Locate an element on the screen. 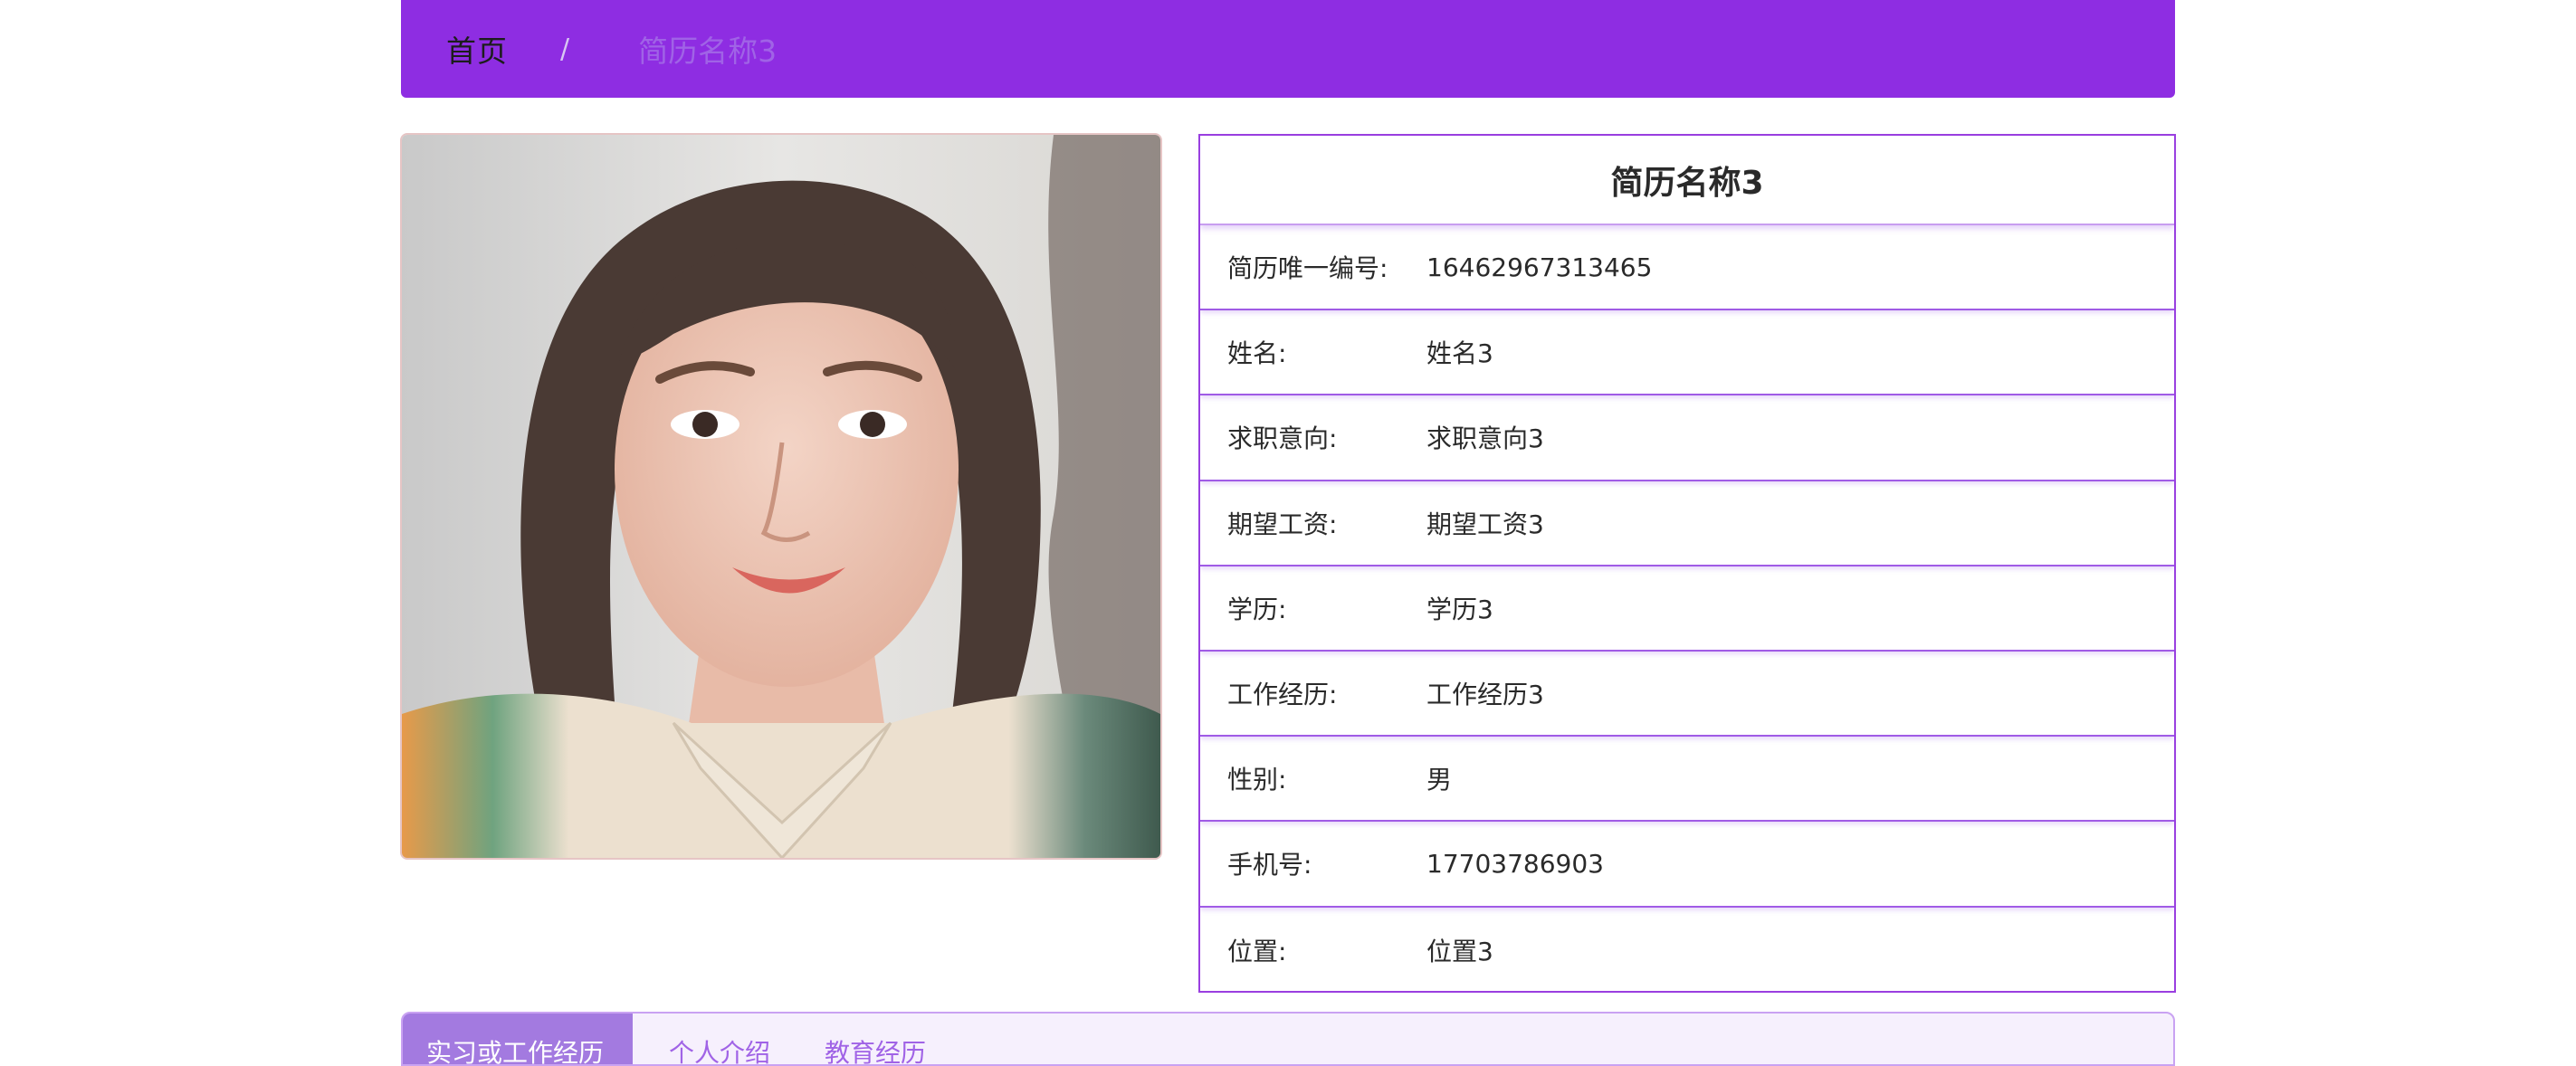 Image resolution: width=2576 pixels, height=1066 pixels. breadcrumb-current: 简历名称3 is located at coordinates (708, 51).